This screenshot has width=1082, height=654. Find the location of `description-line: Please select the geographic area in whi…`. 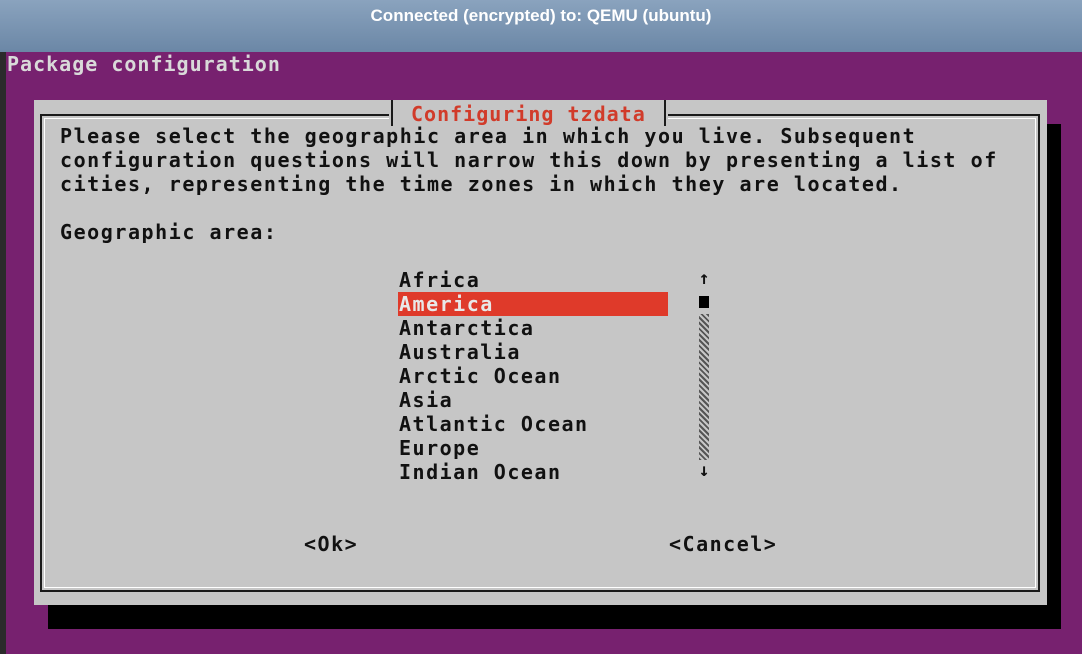

description-line: Please select the geographic area in whi… is located at coordinates (488, 136).